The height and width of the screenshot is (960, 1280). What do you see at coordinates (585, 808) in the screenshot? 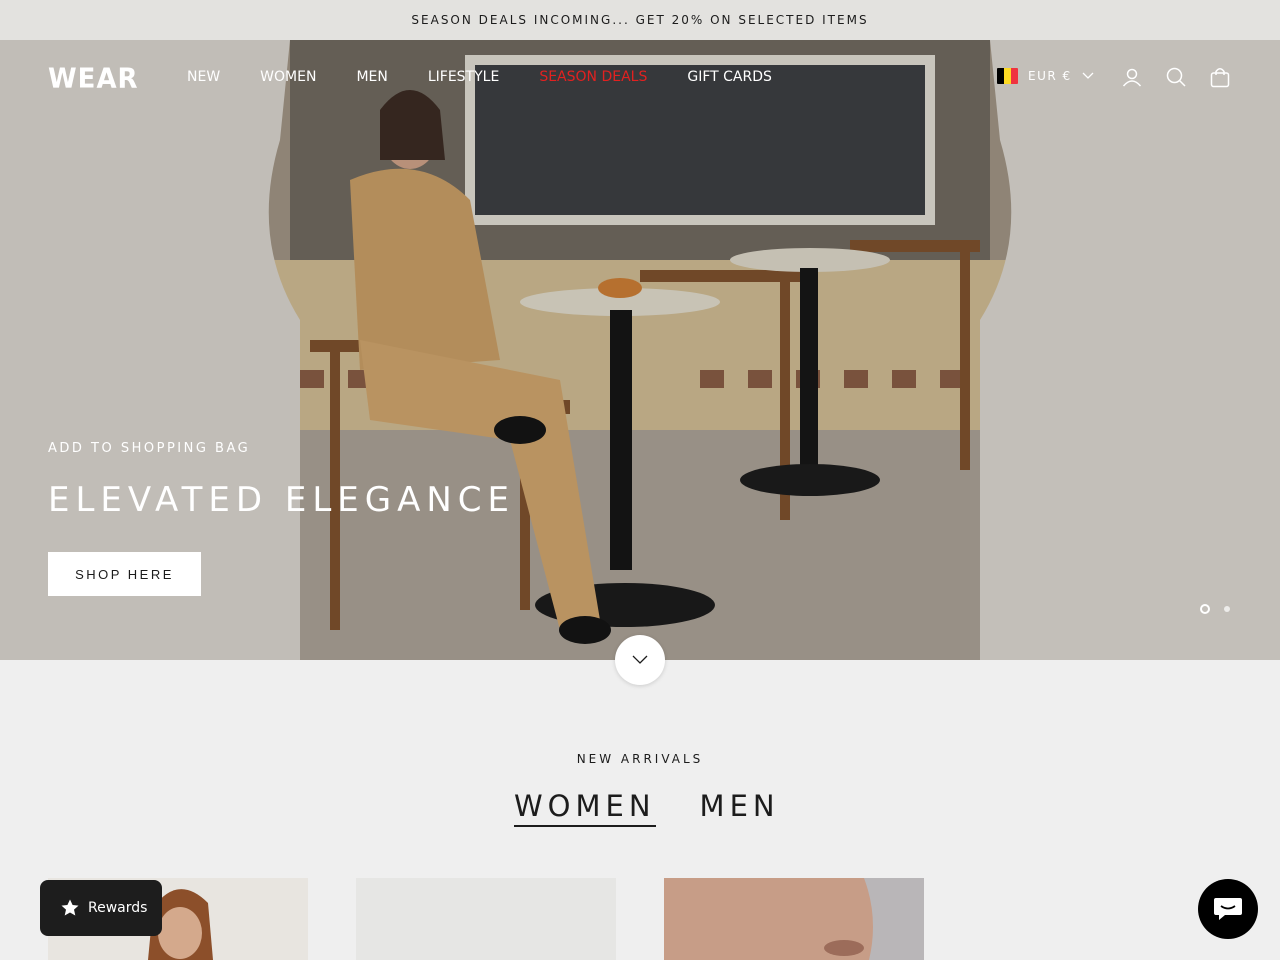
I see `tab-women: WOMEN` at bounding box center [585, 808].